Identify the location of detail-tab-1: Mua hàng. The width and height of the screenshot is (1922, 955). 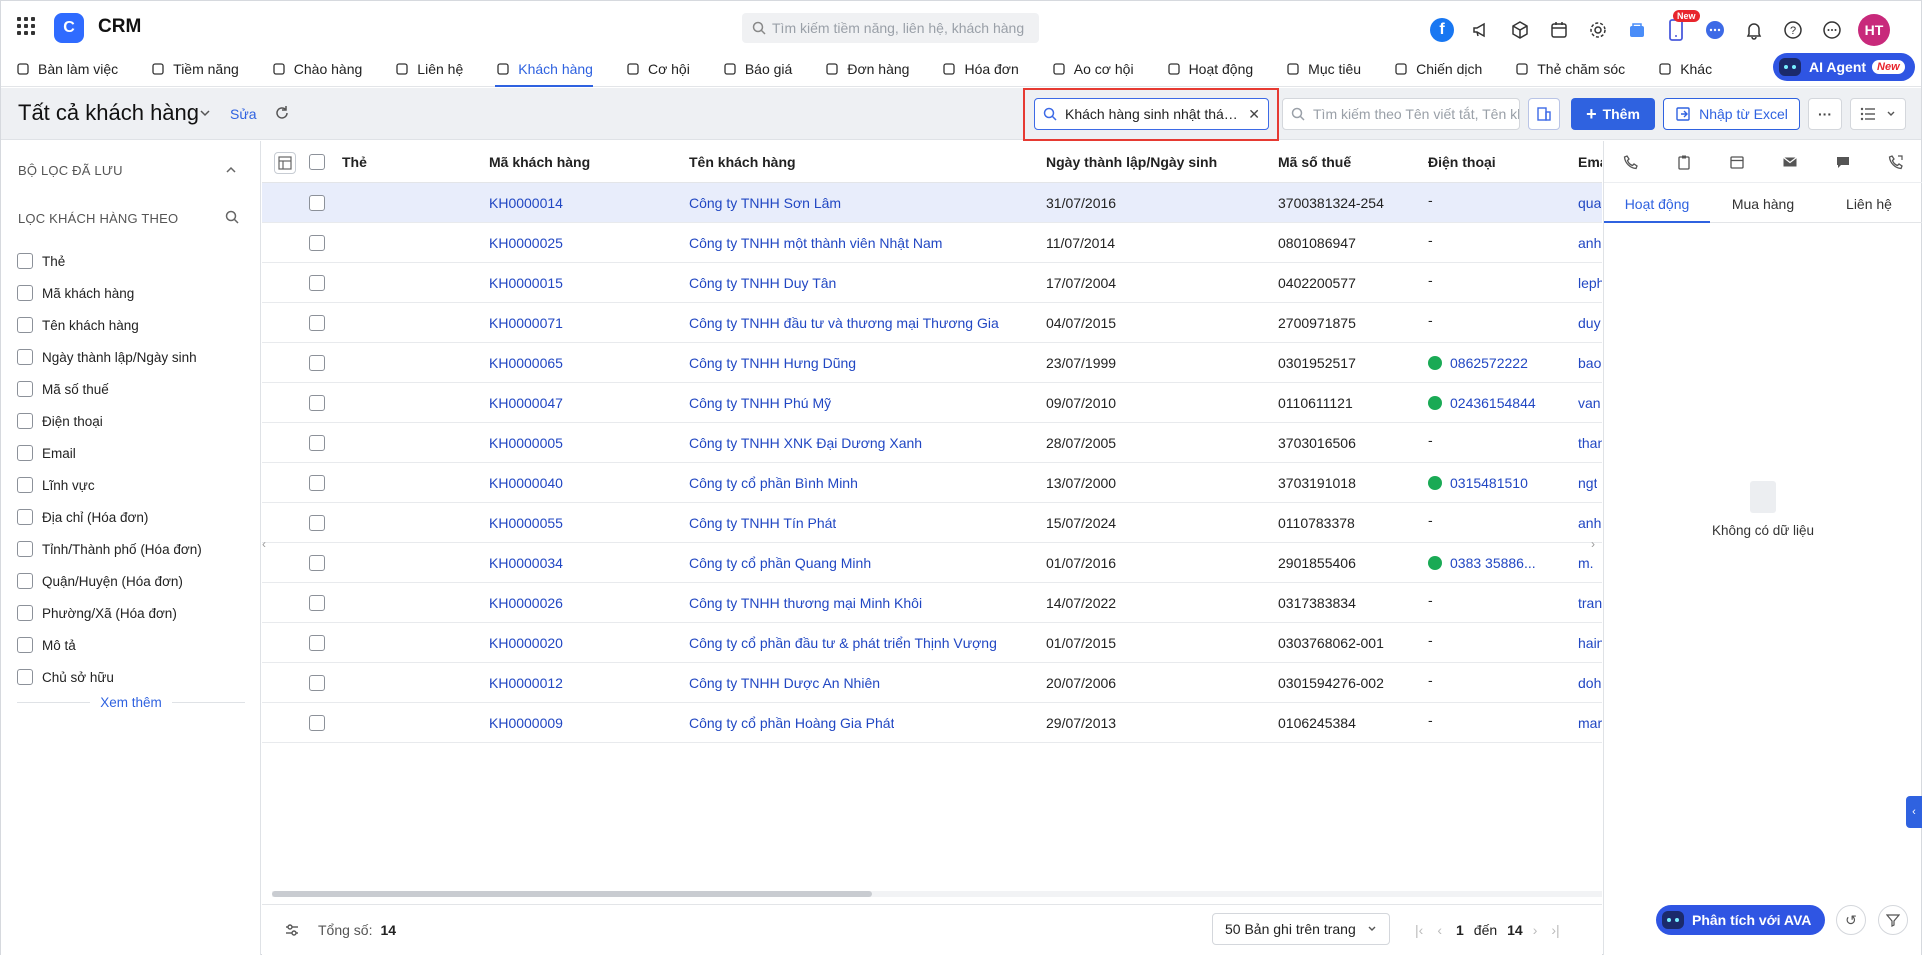
(1763, 203).